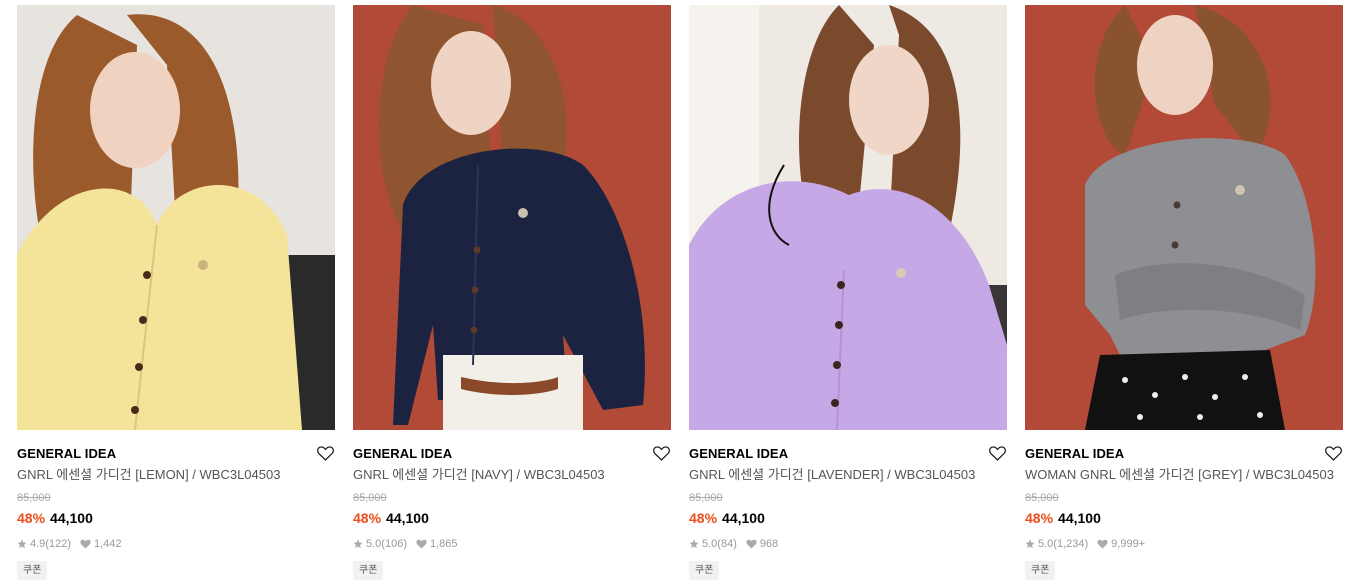  I want to click on rating-value: 4.9, so click(38, 544).